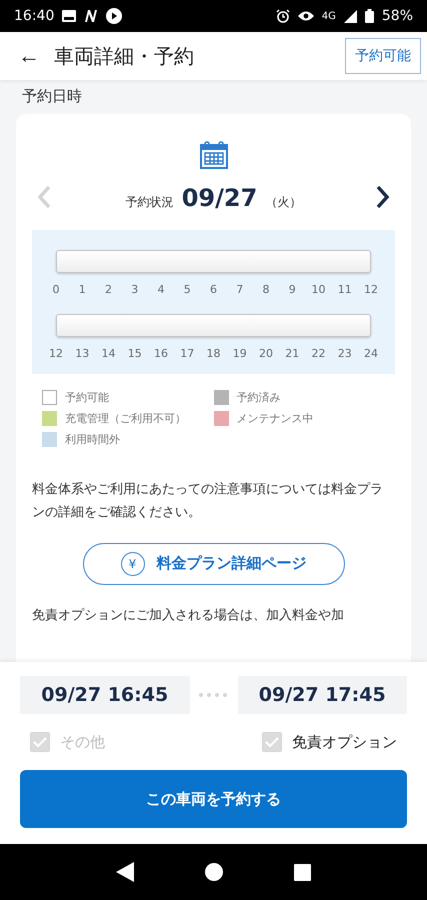 This screenshot has height=900, width=427. What do you see at coordinates (69, 16) in the screenshot?
I see `image-icon` at bounding box center [69, 16].